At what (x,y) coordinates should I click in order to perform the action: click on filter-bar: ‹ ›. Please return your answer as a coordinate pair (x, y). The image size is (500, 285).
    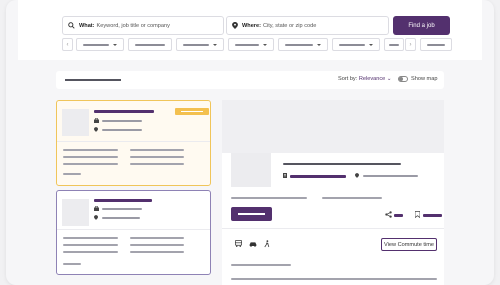
    Looking at the image, I should click on (257, 44).